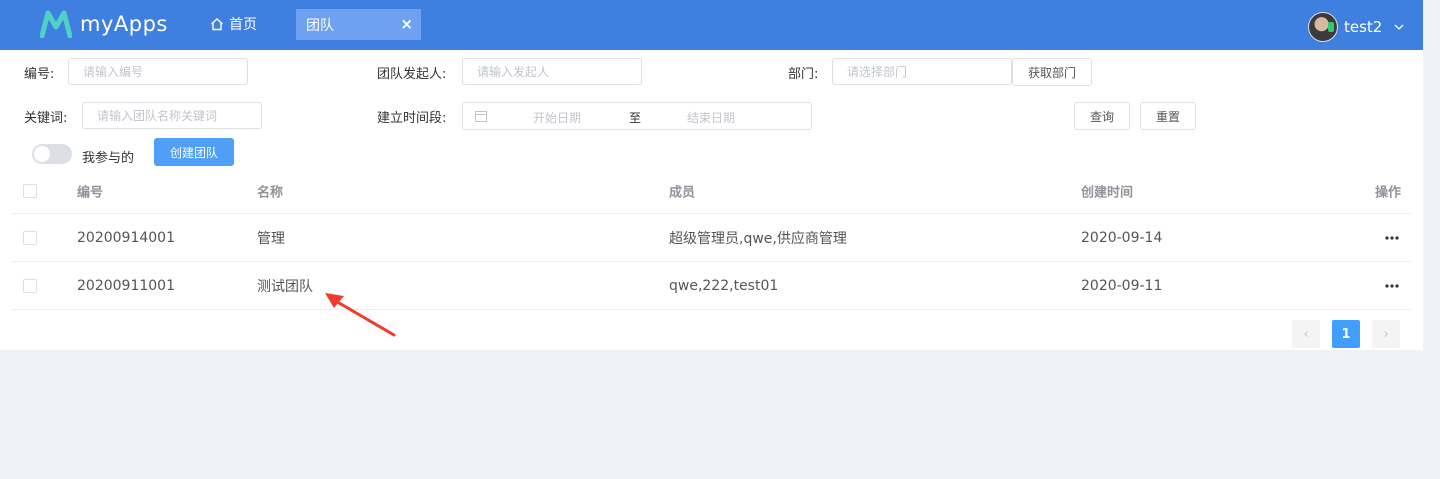  What do you see at coordinates (243, 25) in the screenshot?
I see `nav-home-label: 首页` at bounding box center [243, 25].